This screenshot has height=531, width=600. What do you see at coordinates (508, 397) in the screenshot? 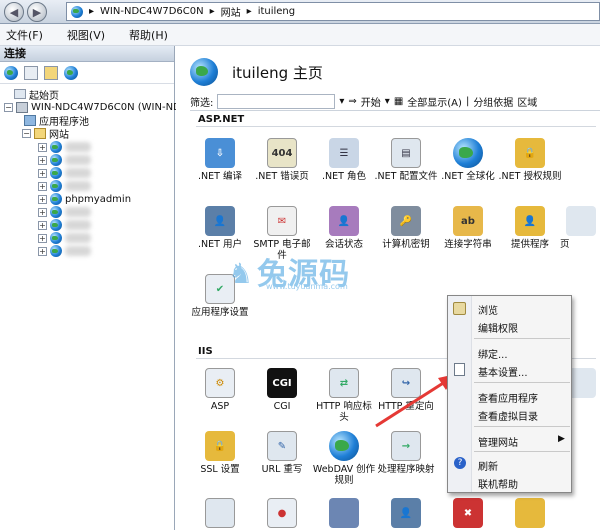
I see `ctx-view-applications: 查看应用程序` at bounding box center [508, 397].